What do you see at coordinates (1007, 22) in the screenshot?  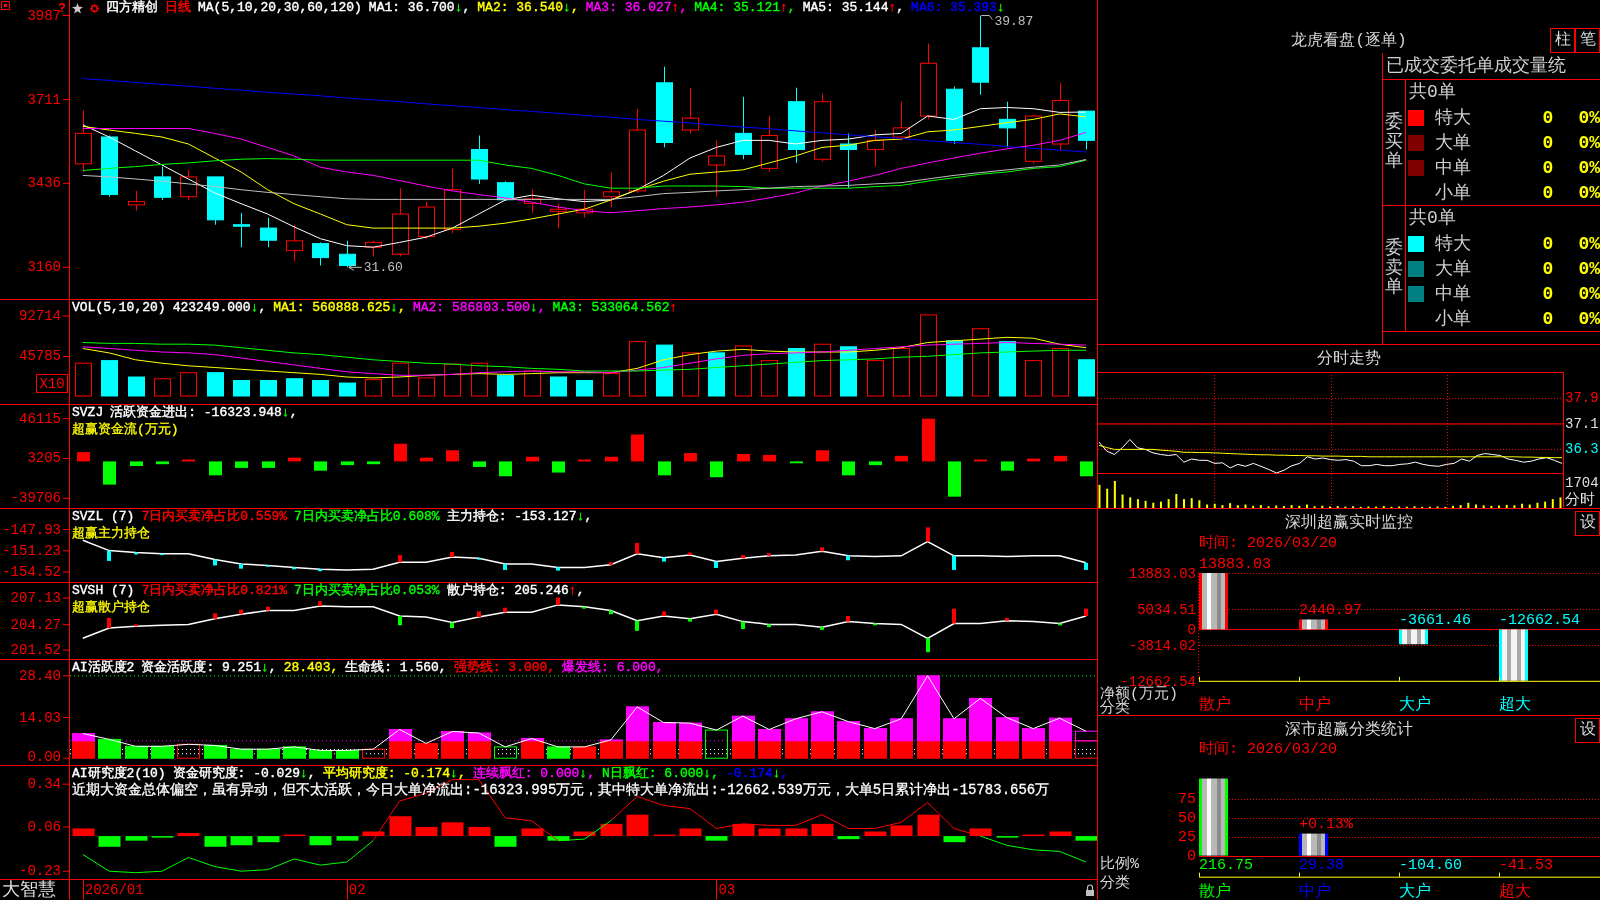 I see `price-annotation: 39.87` at bounding box center [1007, 22].